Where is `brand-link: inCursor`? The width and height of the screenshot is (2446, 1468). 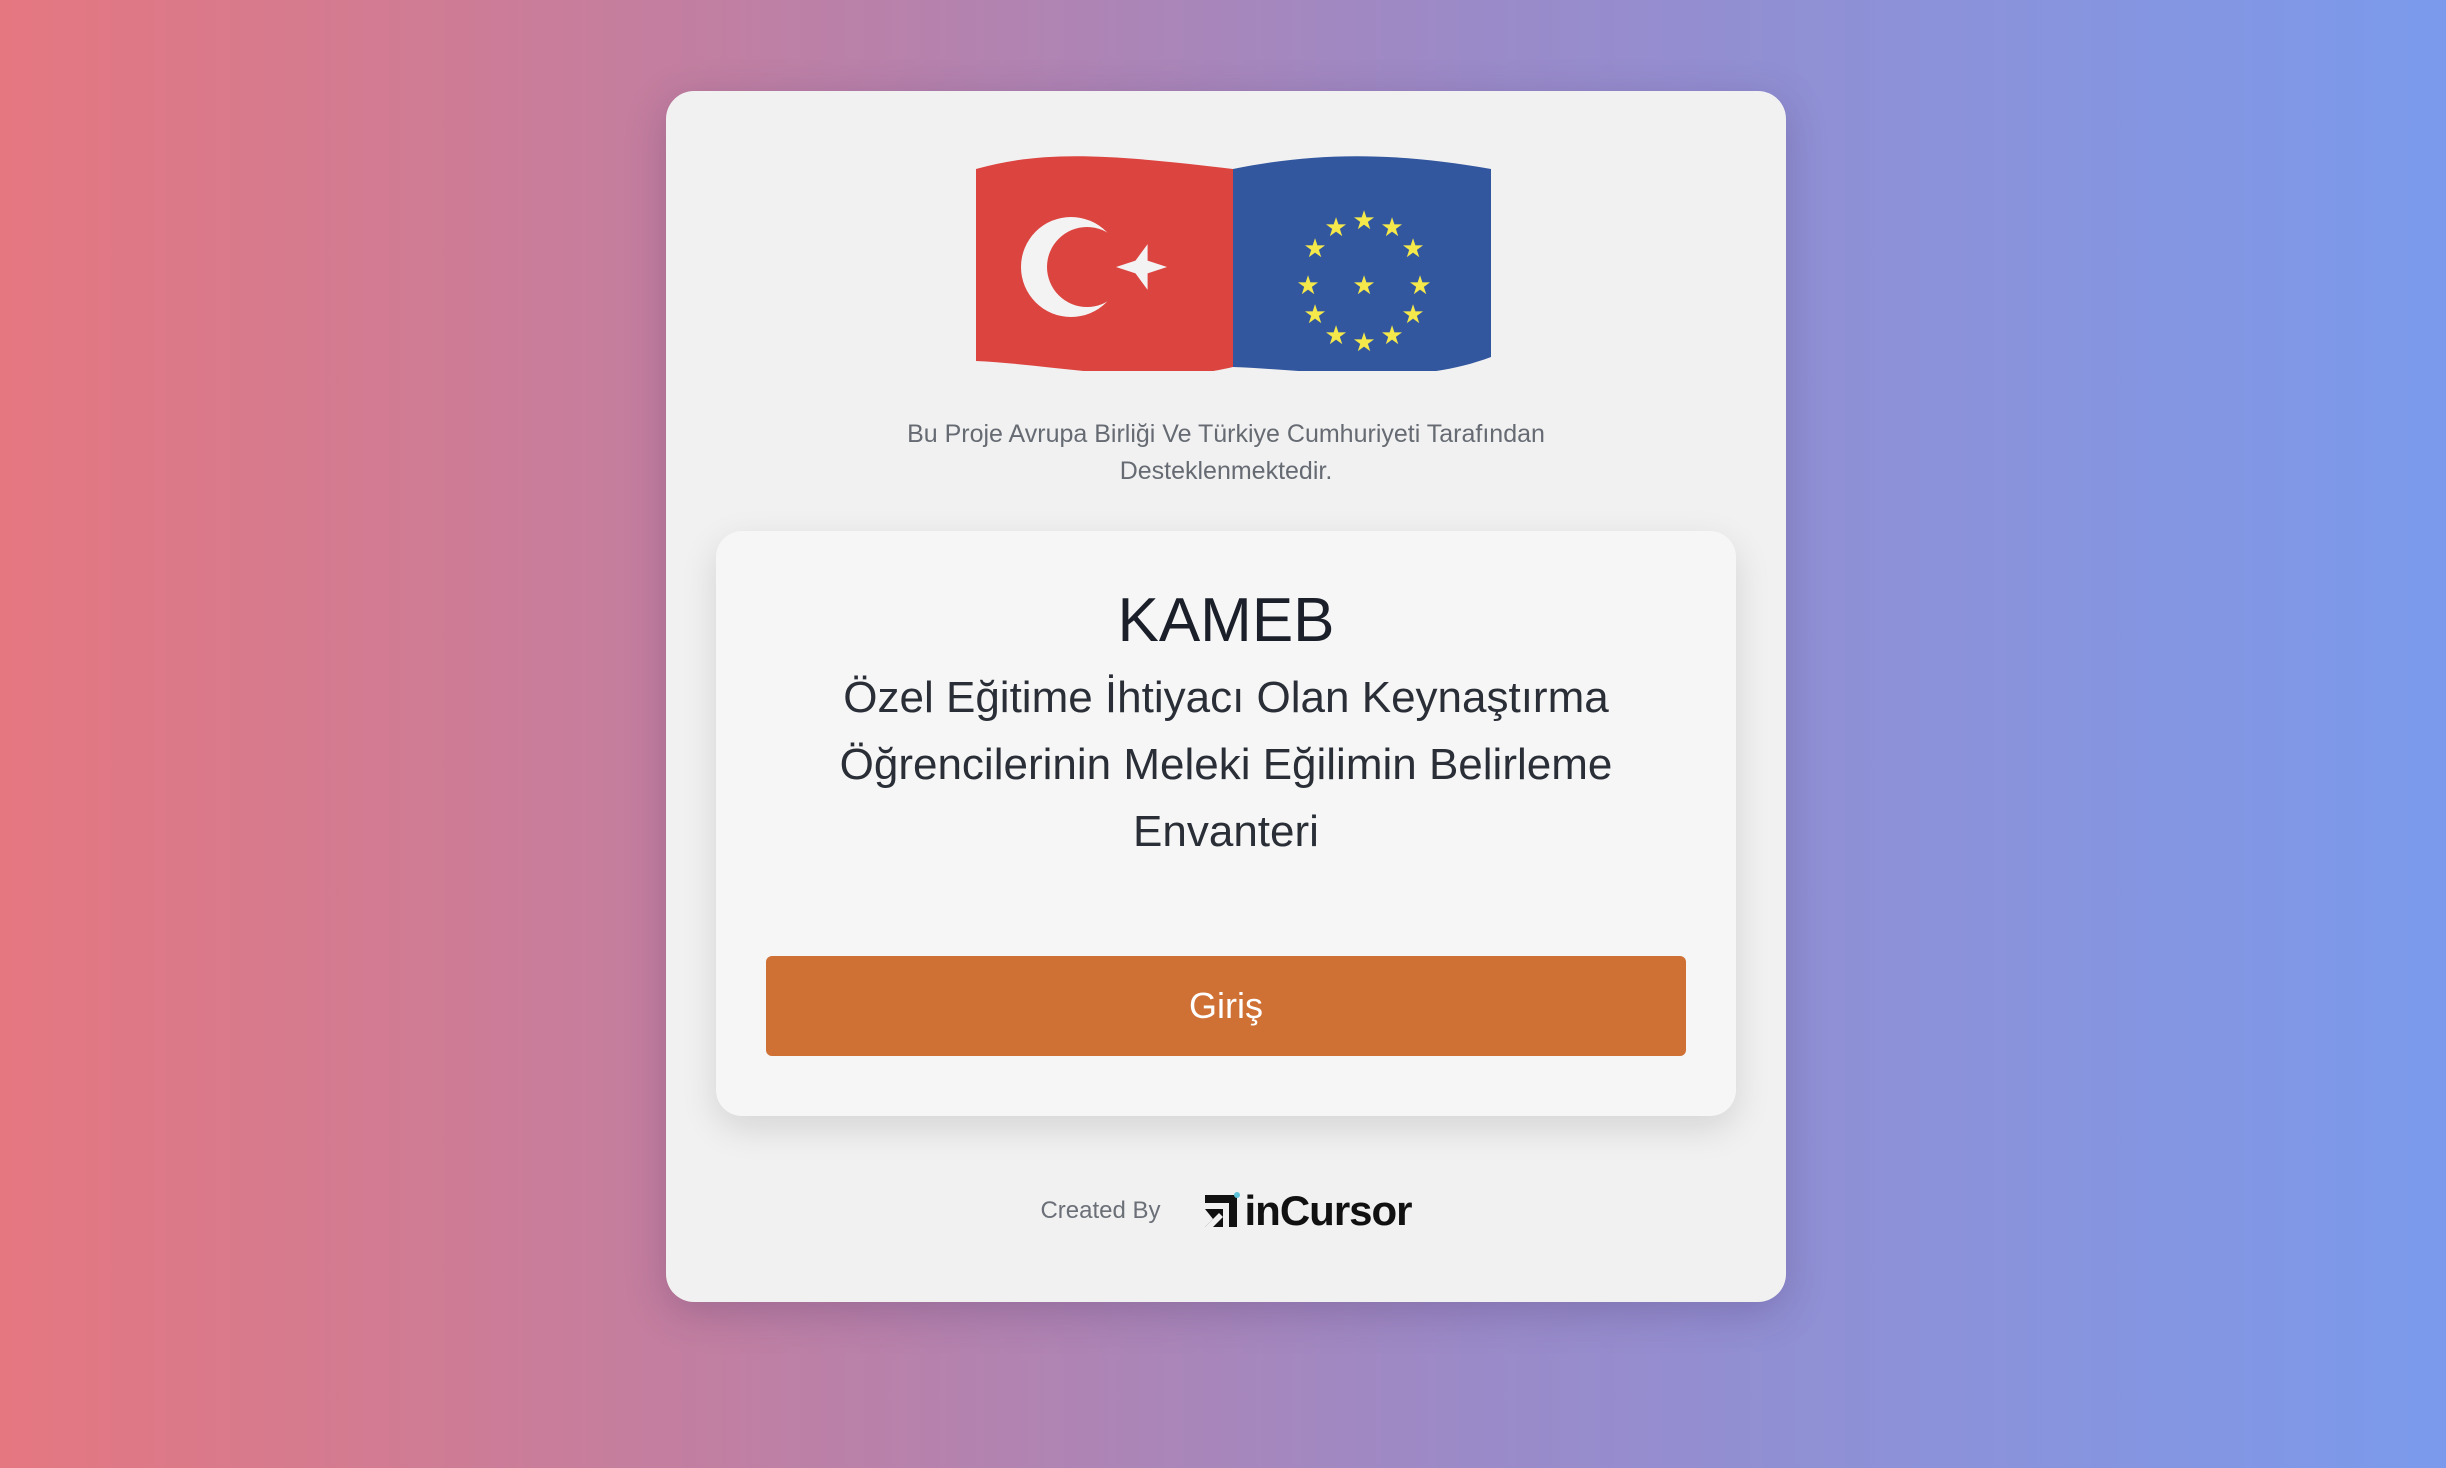 brand-link: inCursor is located at coordinates (1307, 1211).